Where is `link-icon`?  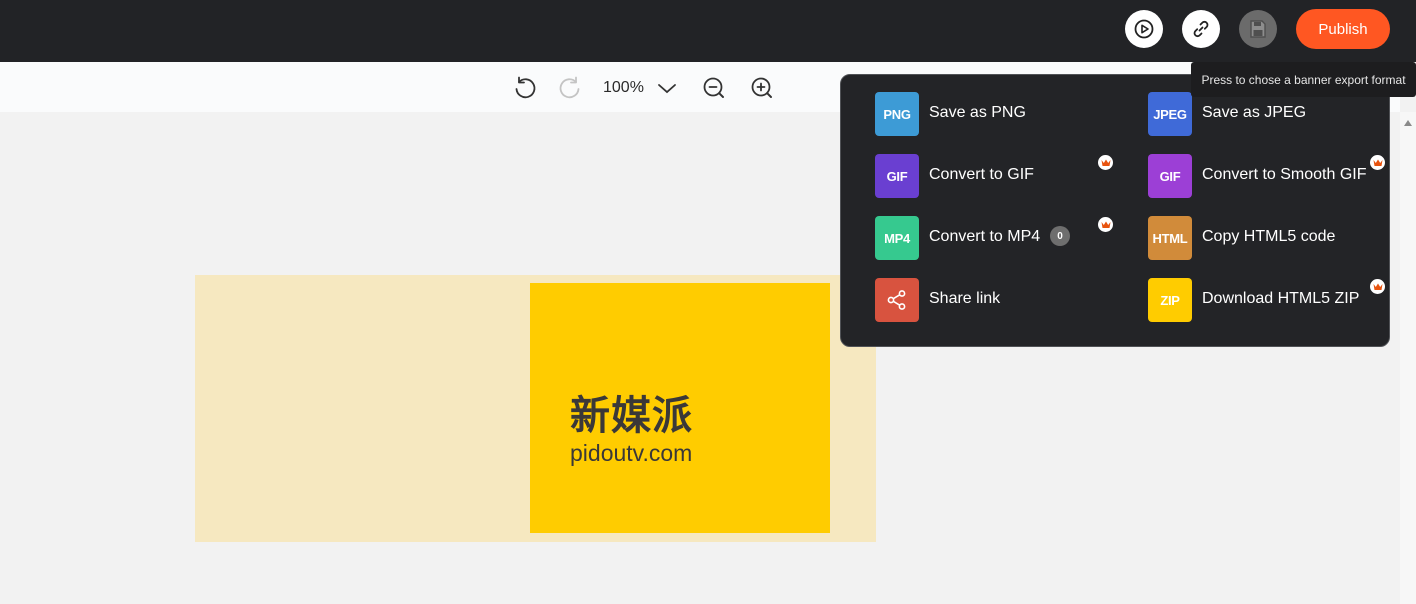
link-icon is located at coordinates (1201, 29).